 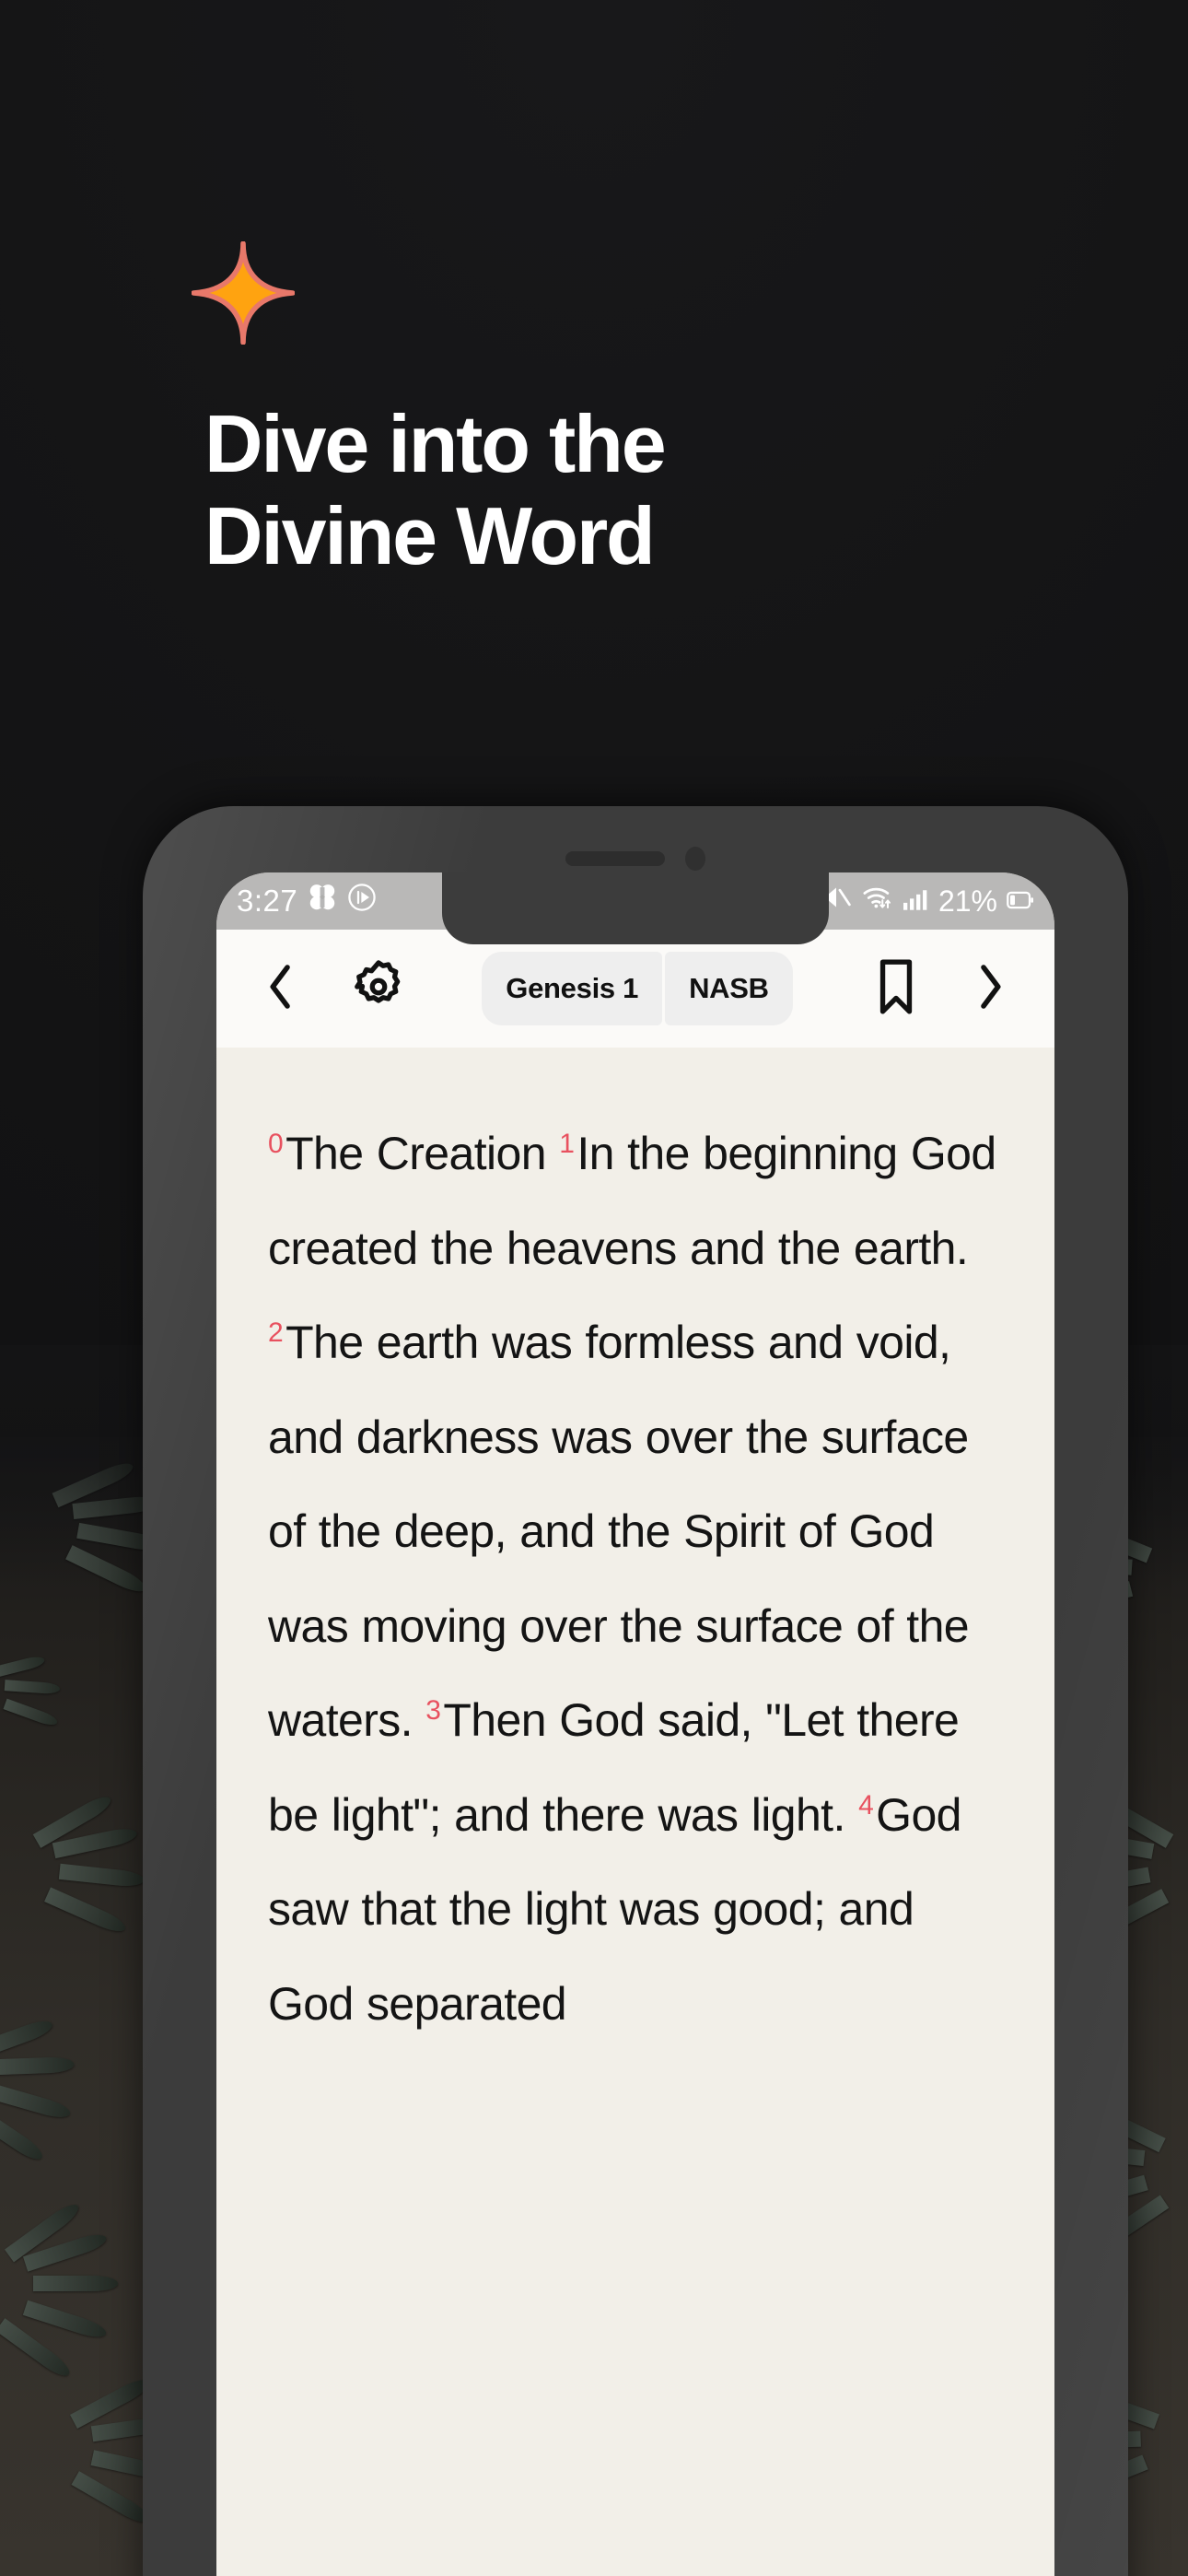 I want to click on phone-earpiece-area, so click(x=635, y=859).